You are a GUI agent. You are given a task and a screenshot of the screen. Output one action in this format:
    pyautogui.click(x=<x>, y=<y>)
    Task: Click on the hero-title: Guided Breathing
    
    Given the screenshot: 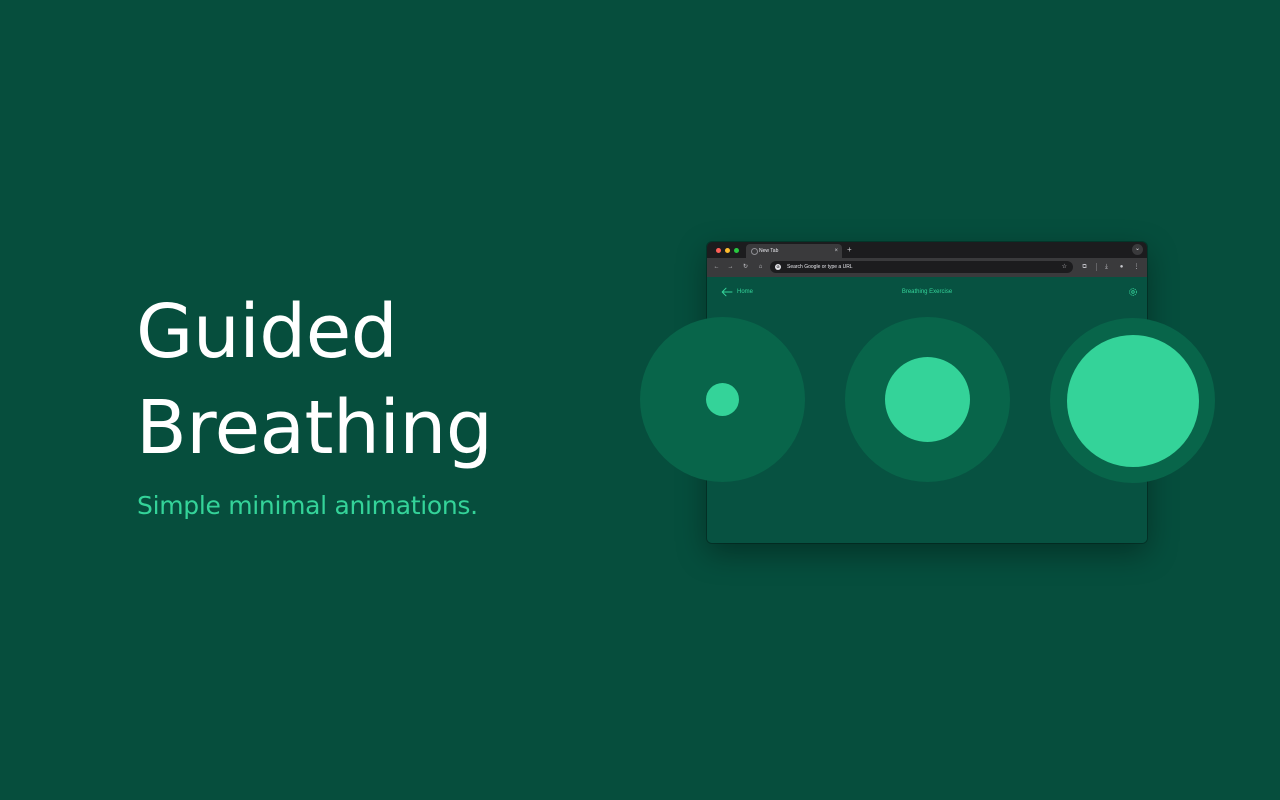 What is the action you would take?
    pyautogui.click(x=314, y=380)
    